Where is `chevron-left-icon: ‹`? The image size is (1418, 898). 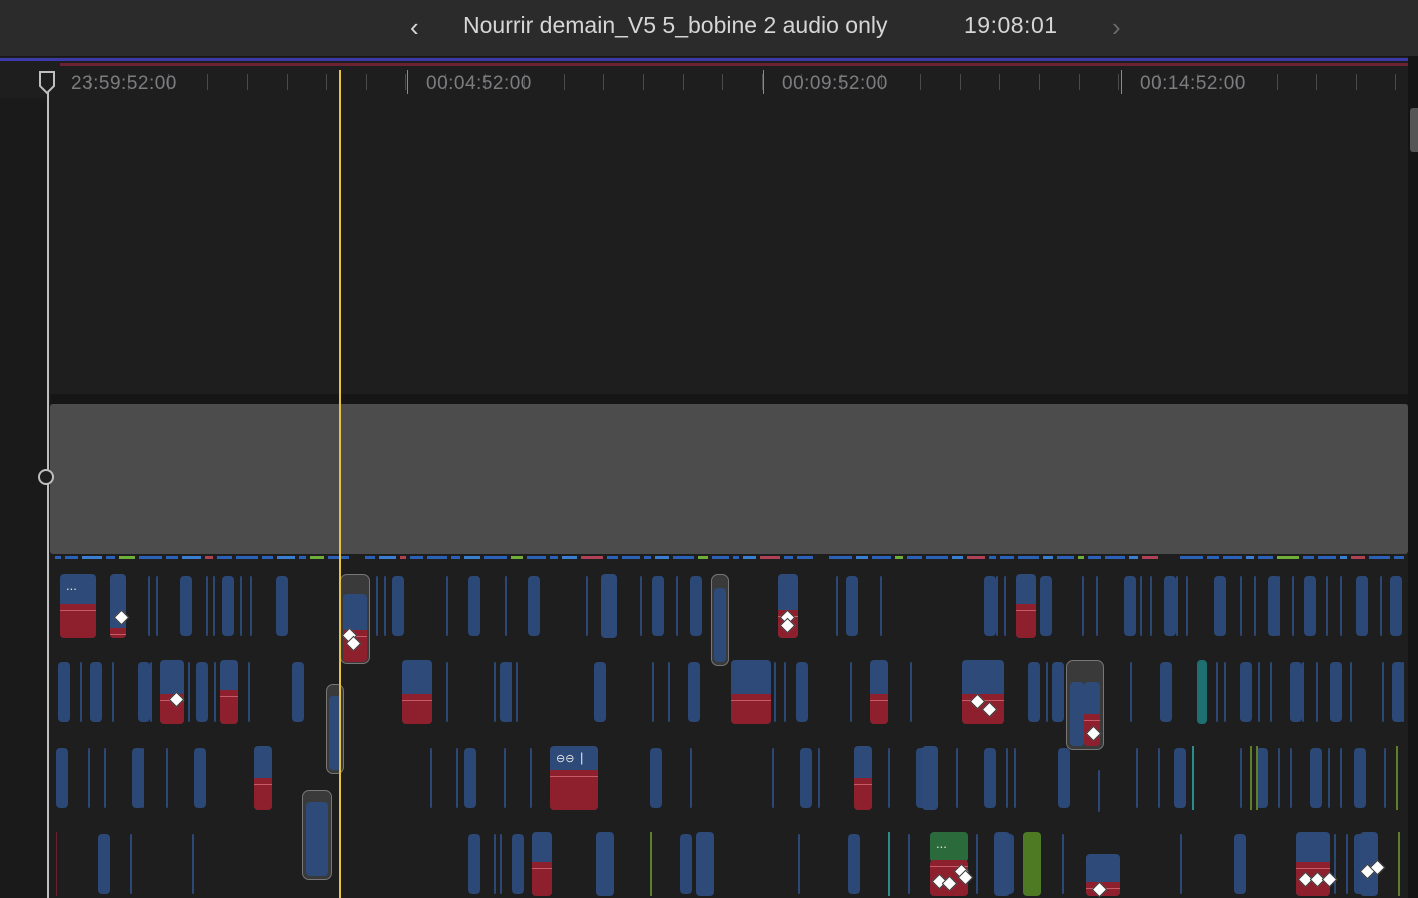 chevron-left-icon: ‹ is located at coordinates (414, 27).